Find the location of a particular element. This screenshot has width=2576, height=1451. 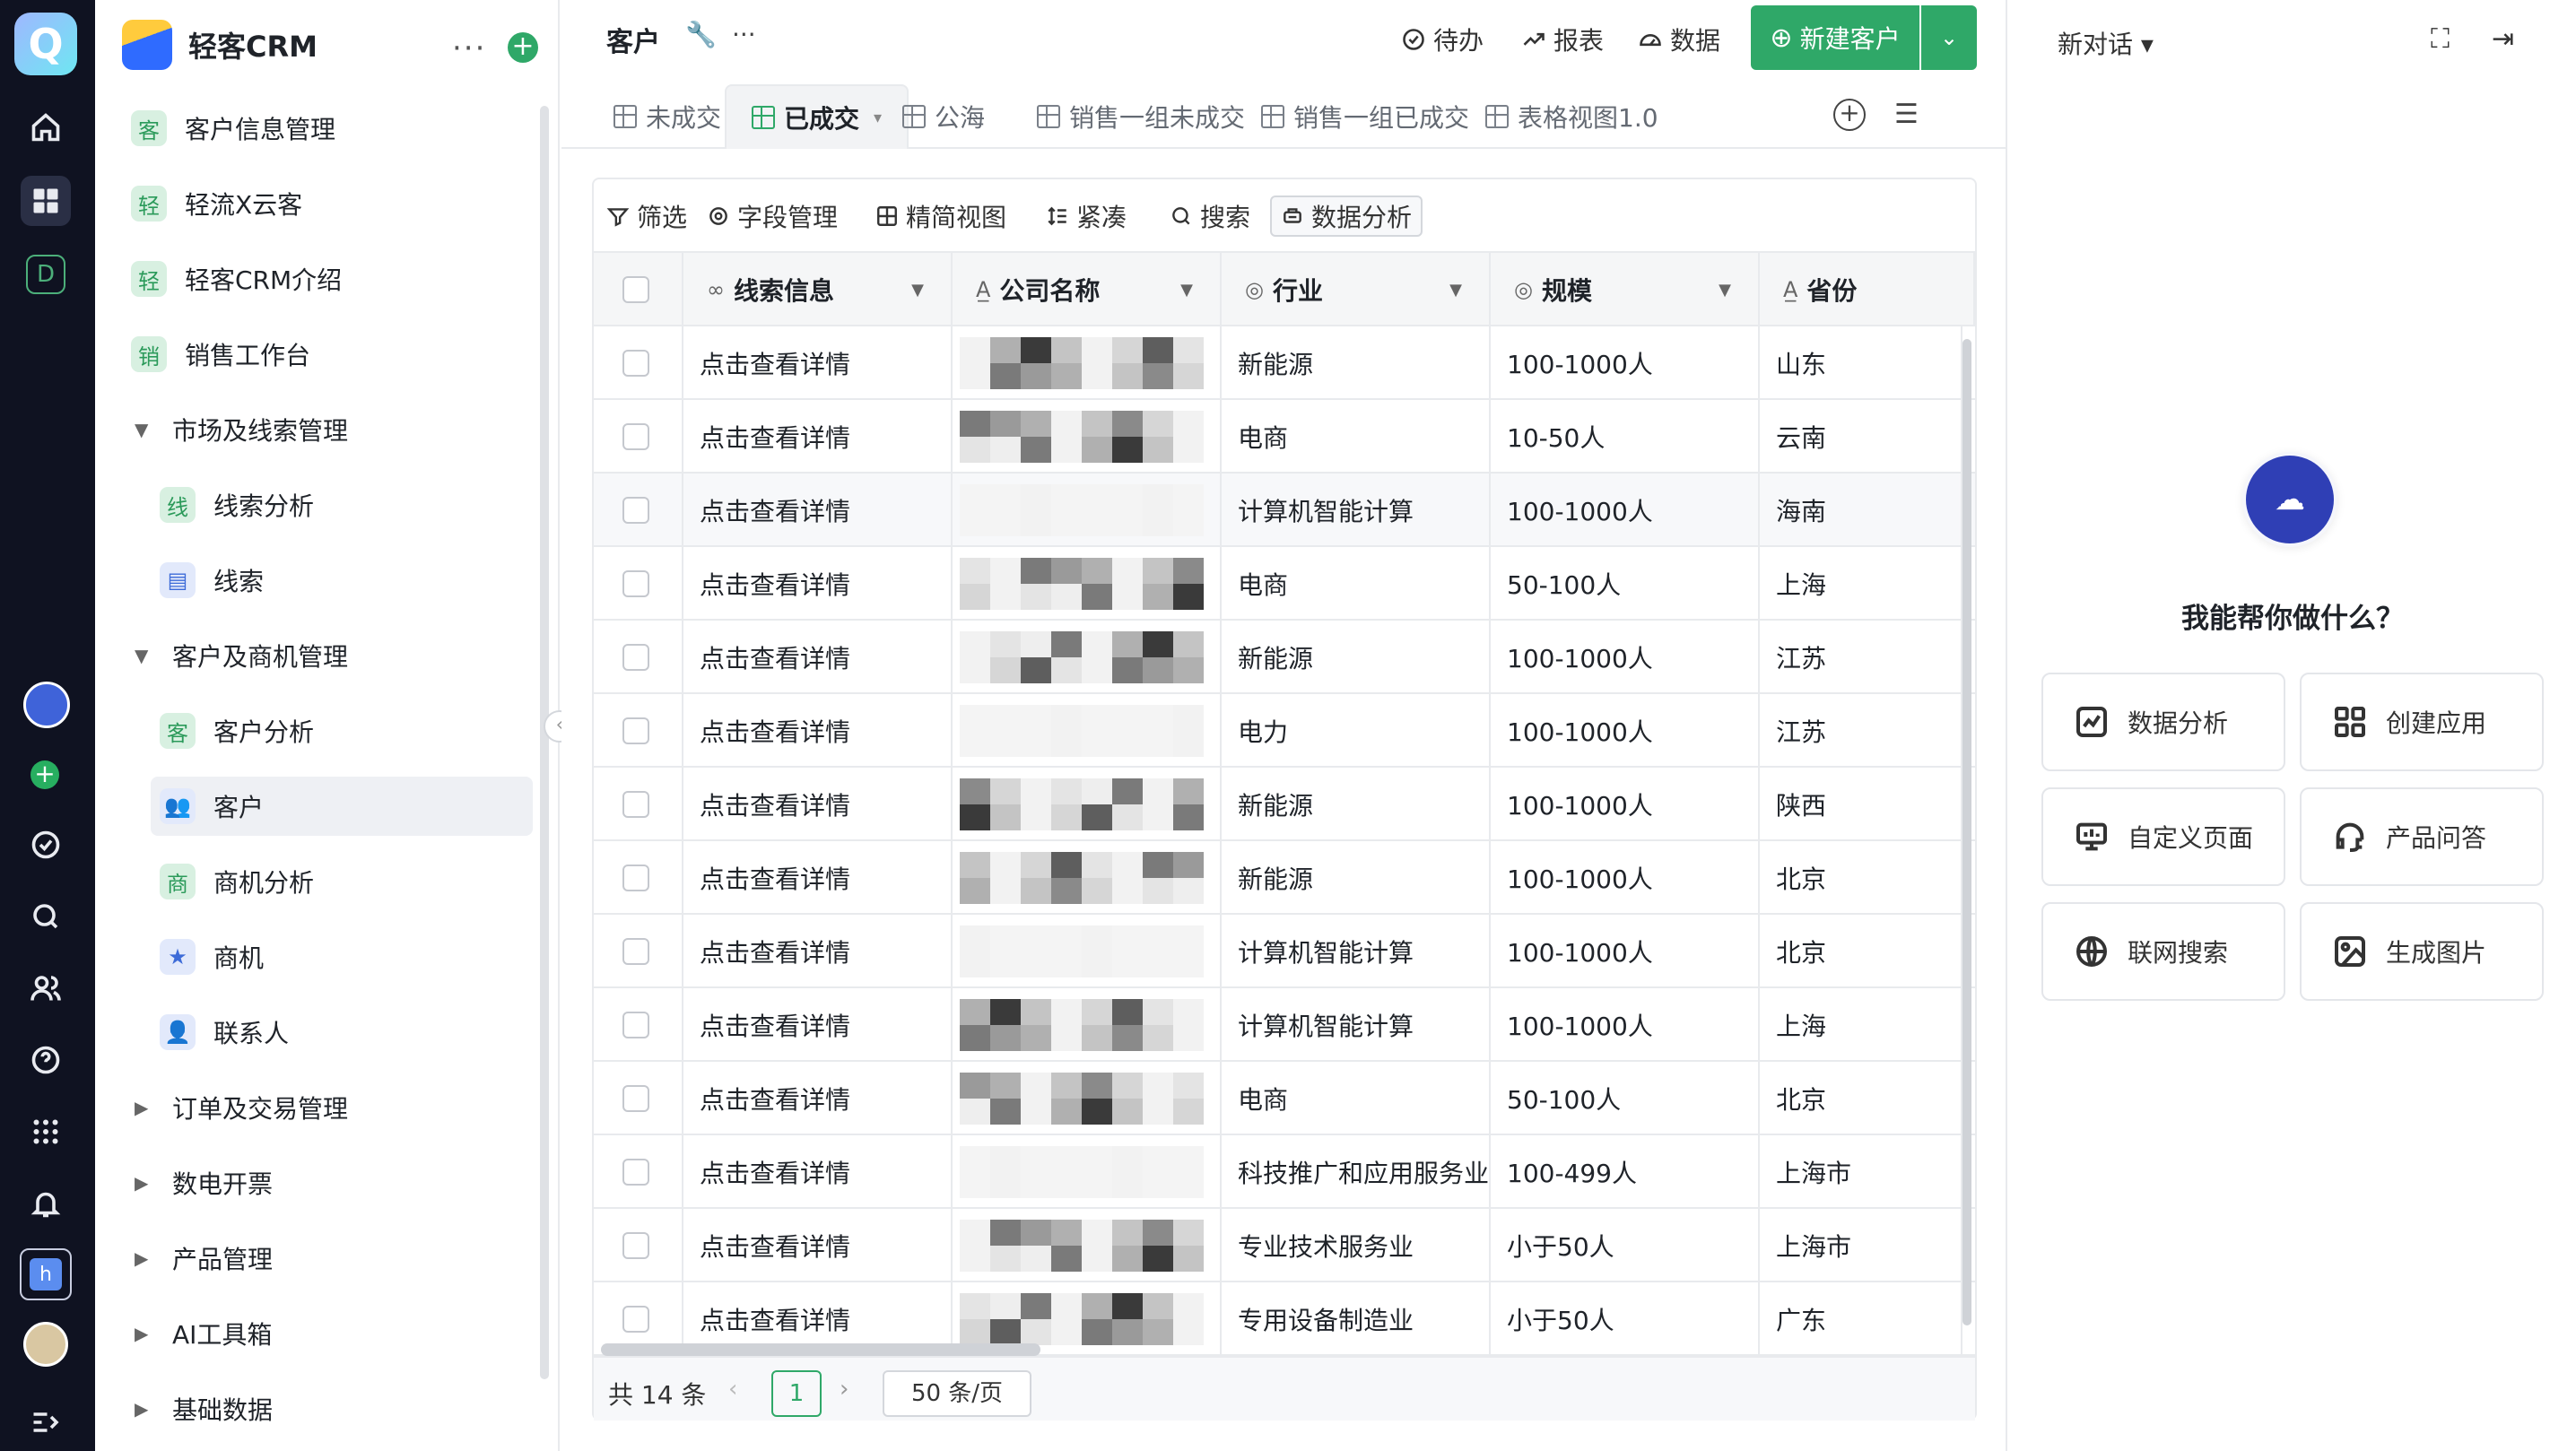

toolbar-compact-view-button: 精简视图 is located at coordinates (940, 216).